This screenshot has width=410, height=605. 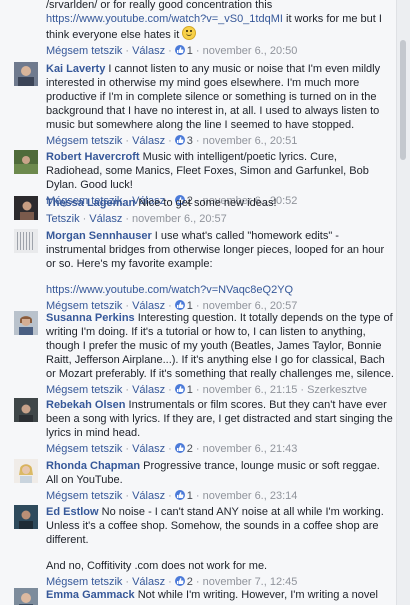 I want to click on like-button: Tetszik, so click(x=63, y=219).